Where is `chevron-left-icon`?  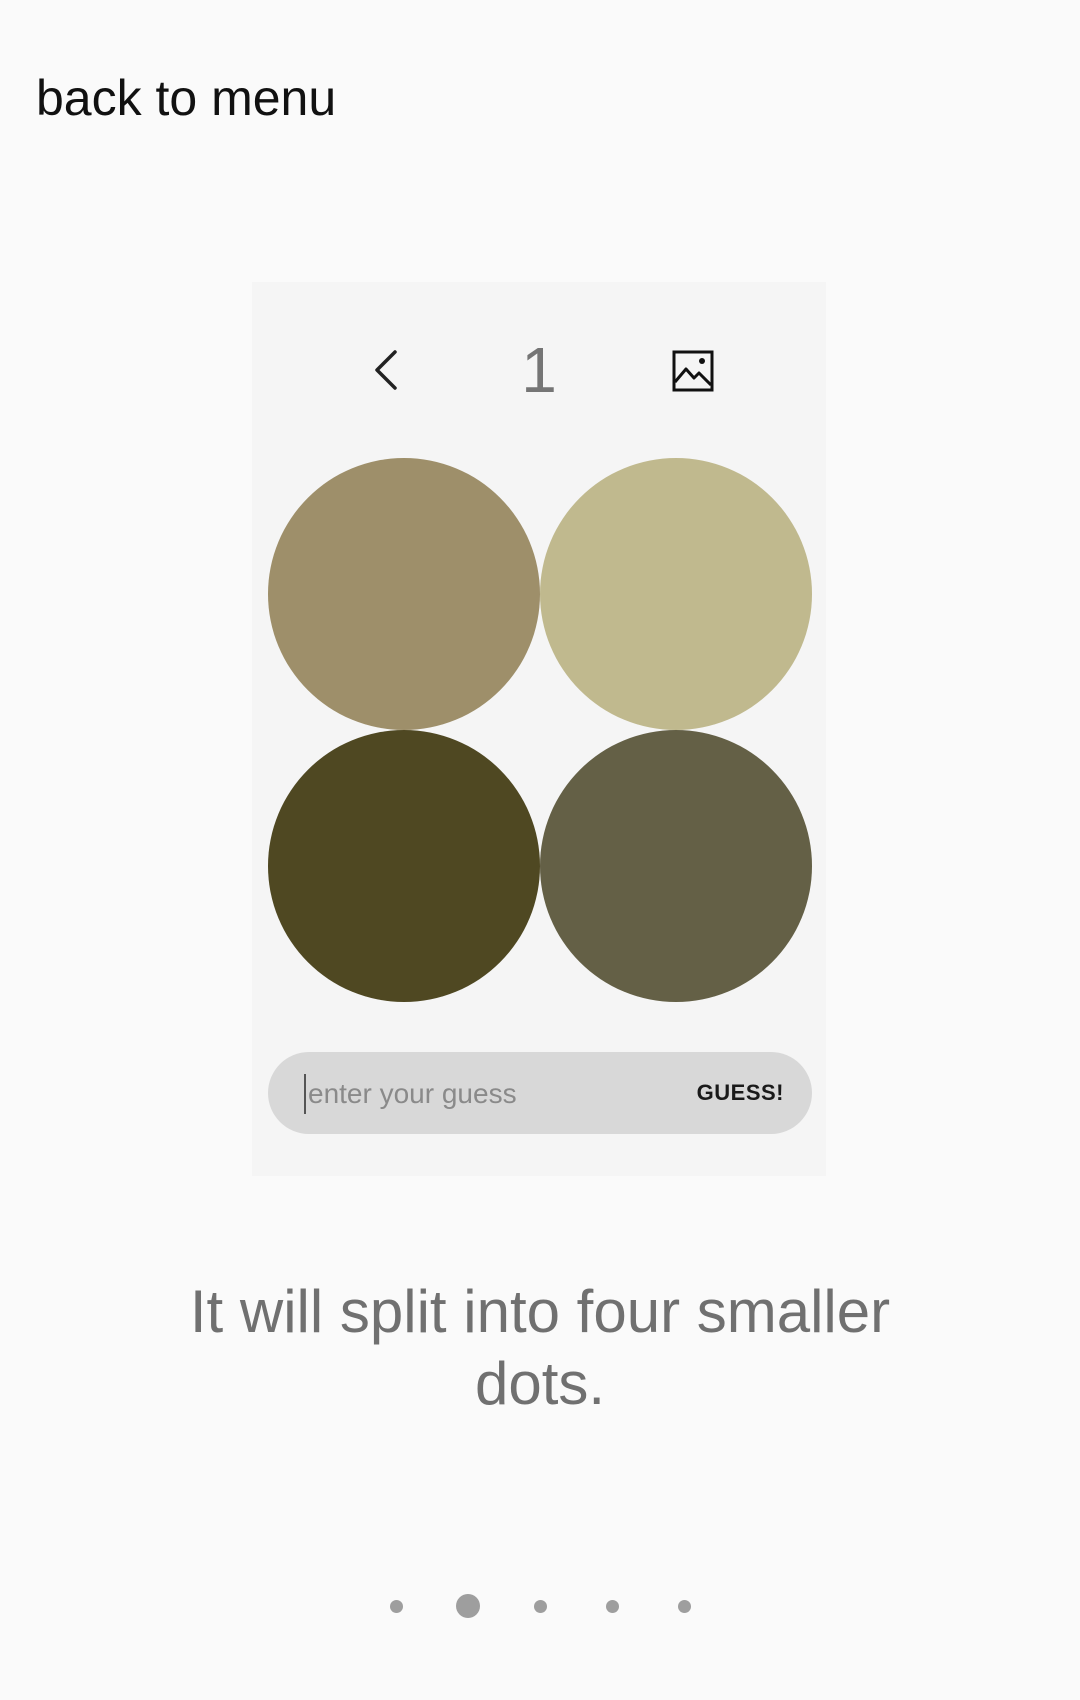
chevron-left-icon is located at coordinates (386, 370).